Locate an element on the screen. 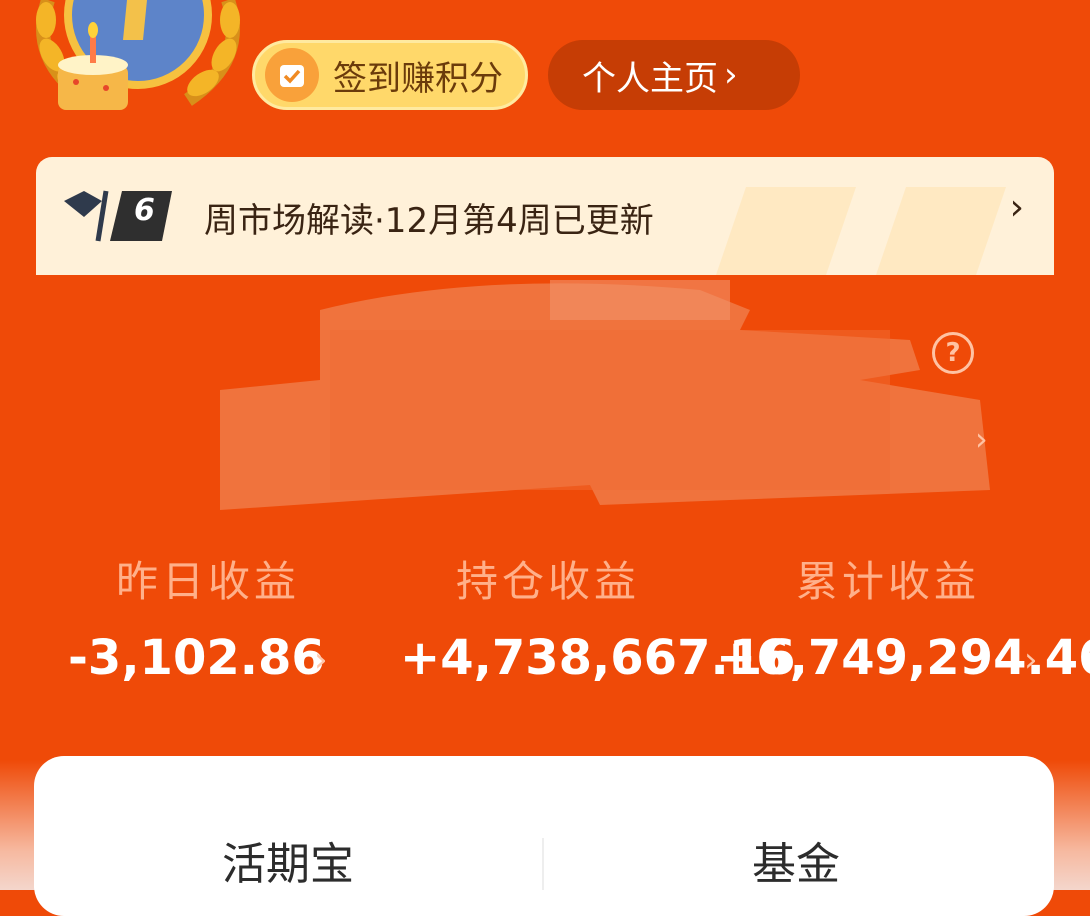  avatar-badge is located at coordinates (138, 65).